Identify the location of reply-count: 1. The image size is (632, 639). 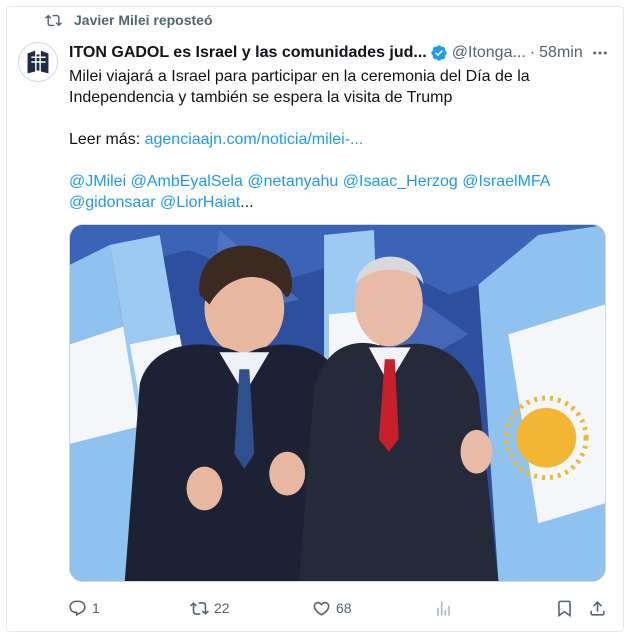
(96, 608).